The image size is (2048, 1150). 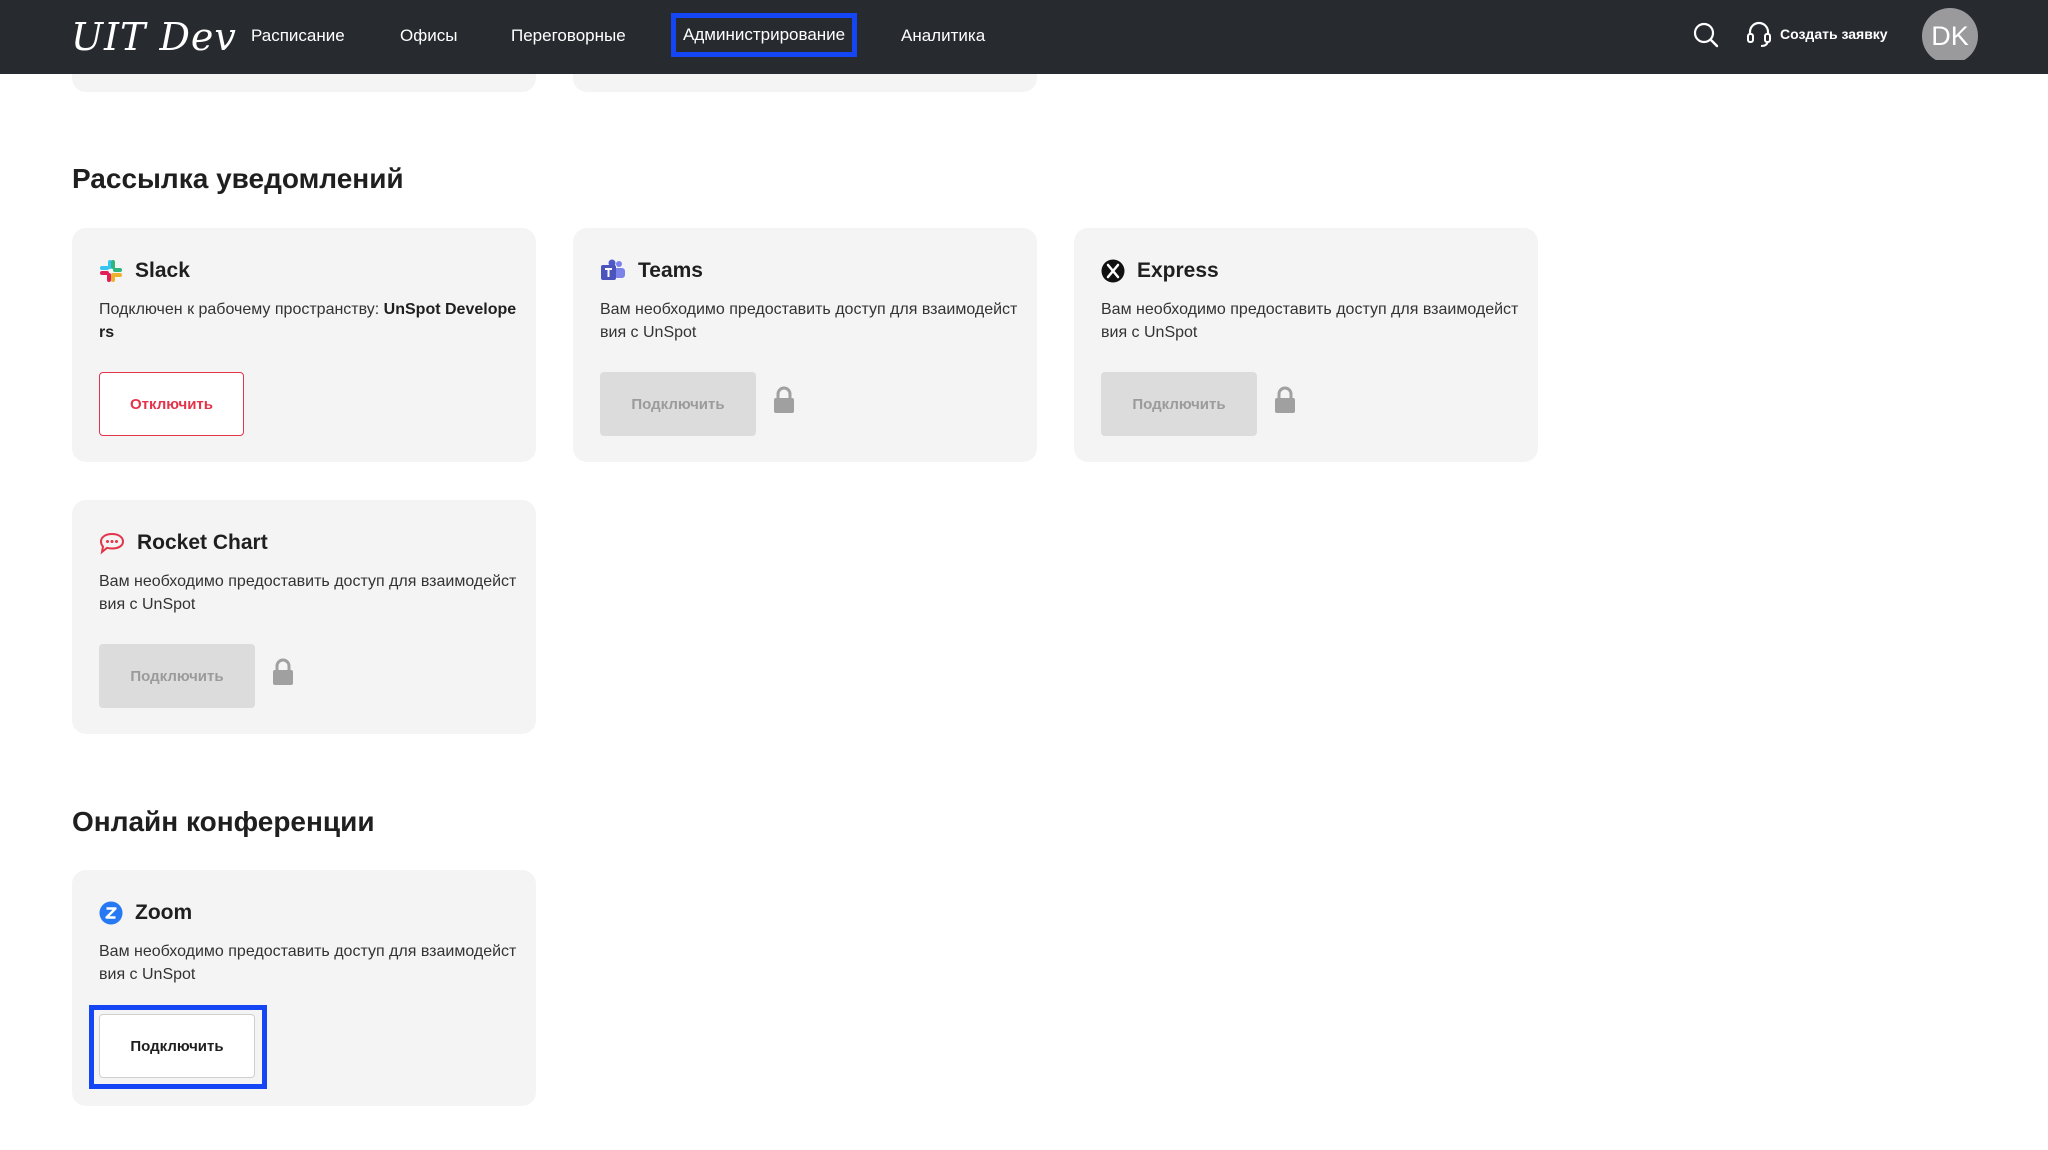 I want to click on slack-icon, so click(x=111, y=271).